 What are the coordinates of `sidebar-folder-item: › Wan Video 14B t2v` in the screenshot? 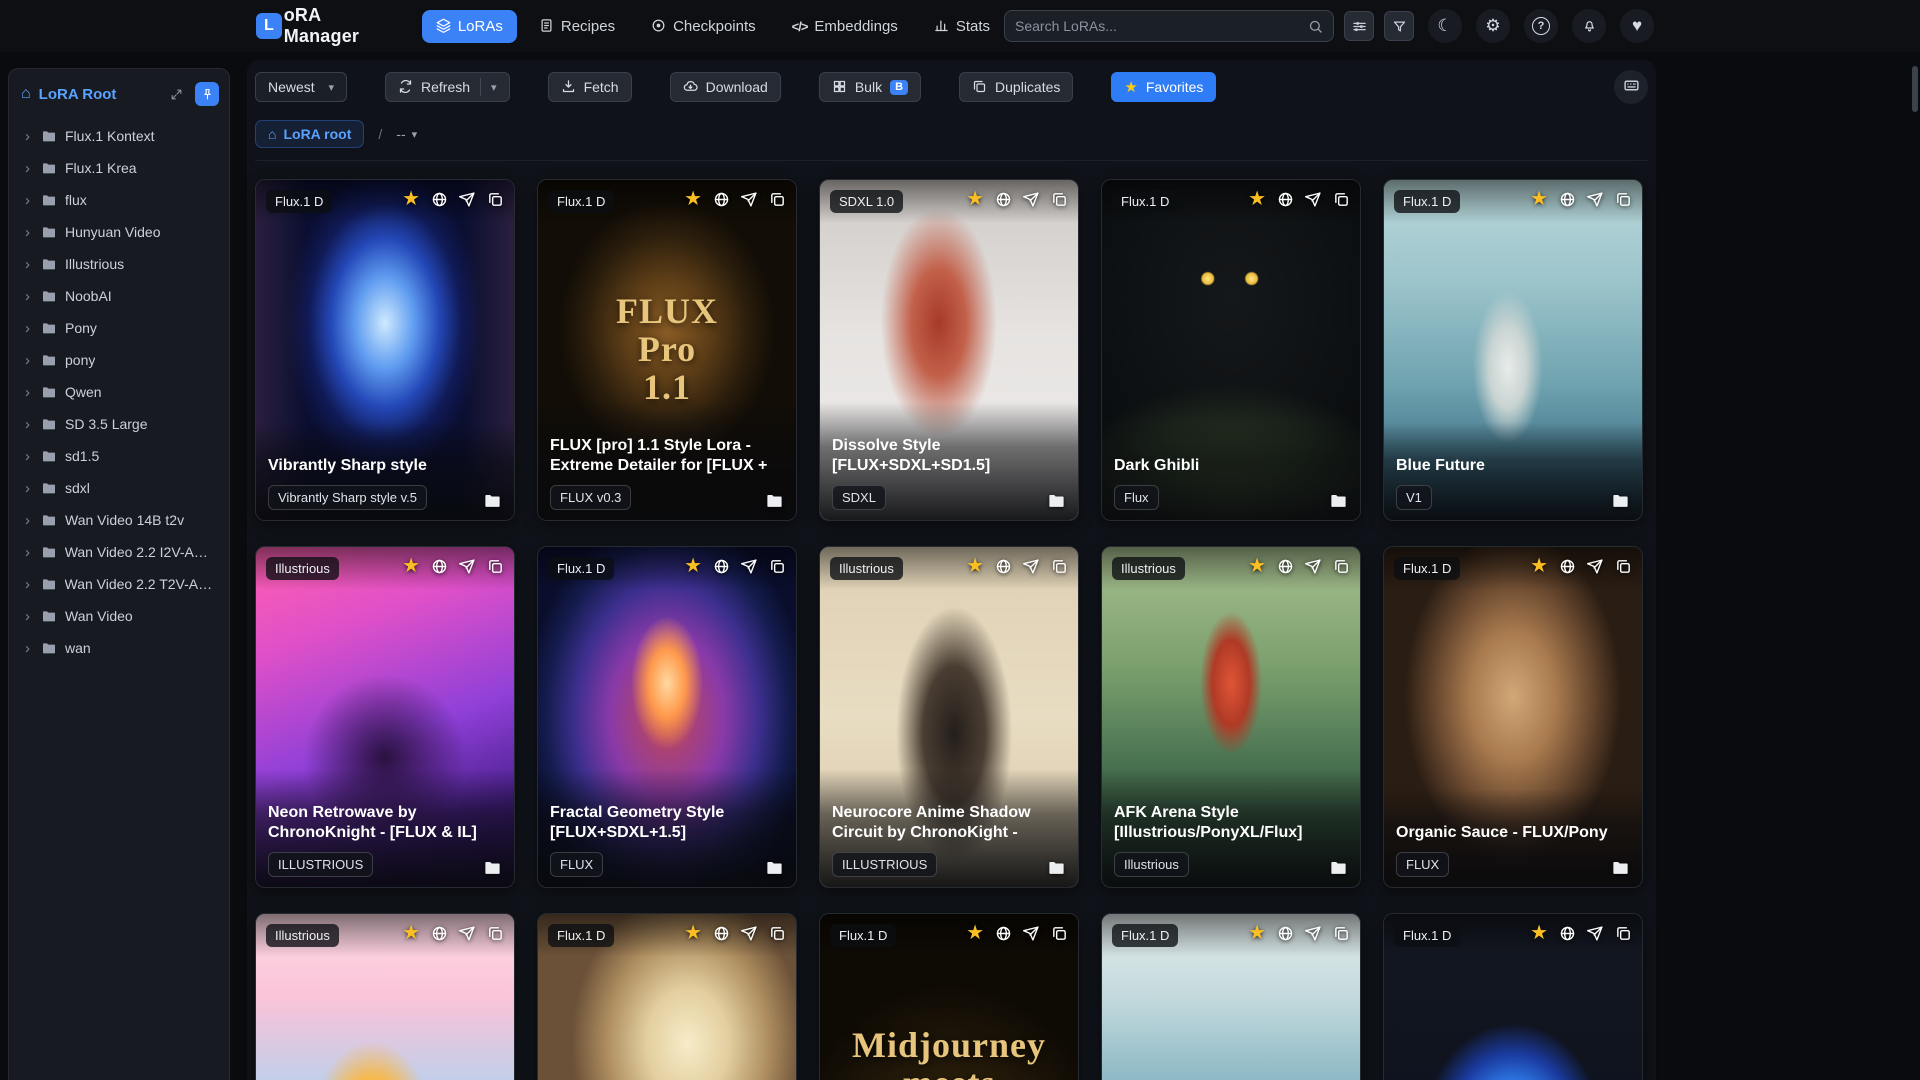 It's located at (119, 520).